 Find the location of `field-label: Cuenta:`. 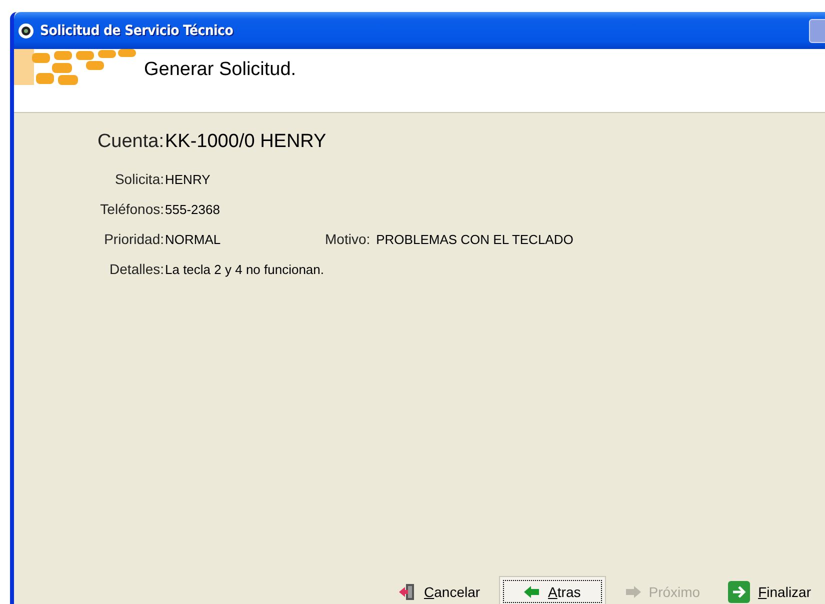

field-label: Cuenta: is located at coordinates (130, 142).